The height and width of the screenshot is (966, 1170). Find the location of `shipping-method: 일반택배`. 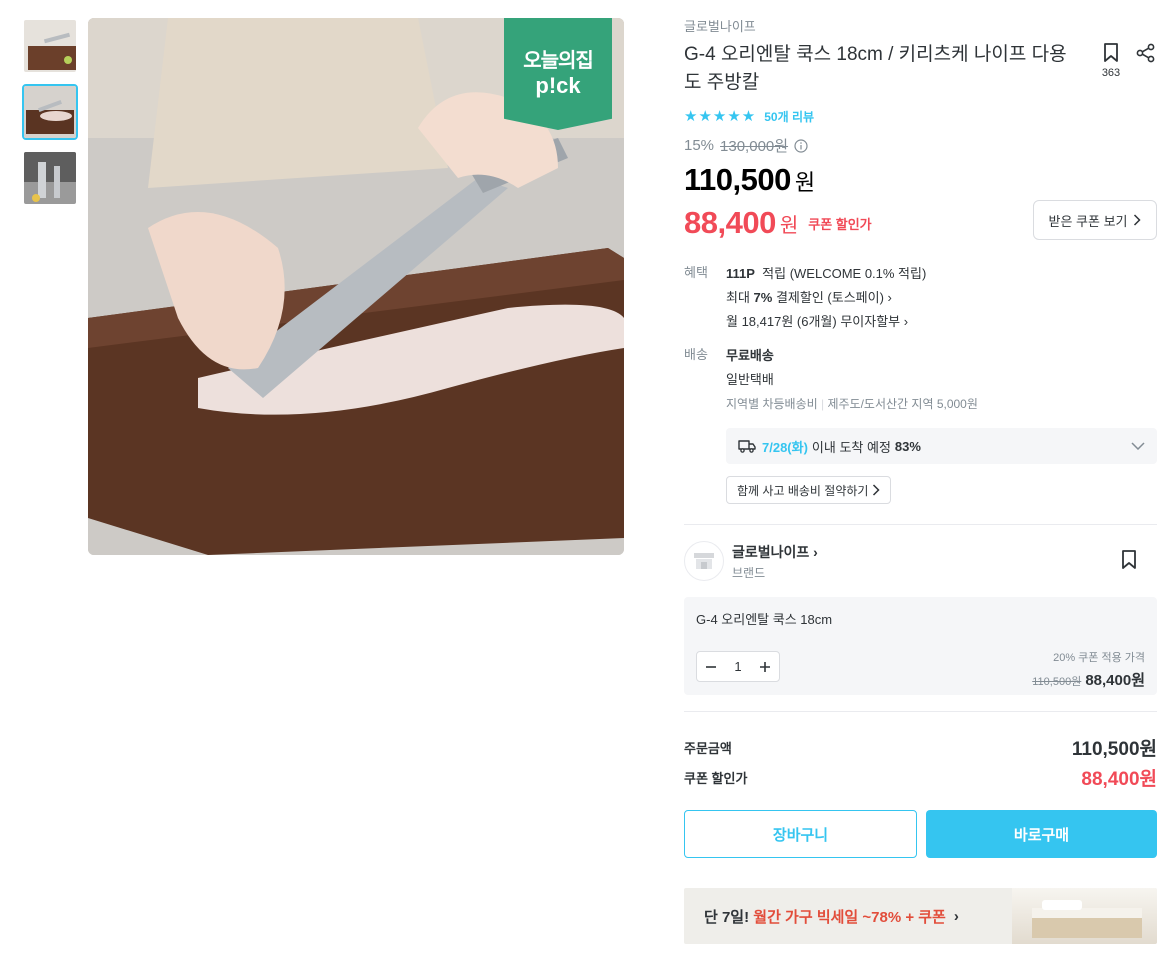

shipping-method: 일반택배 is located at coordinates (750, 379).